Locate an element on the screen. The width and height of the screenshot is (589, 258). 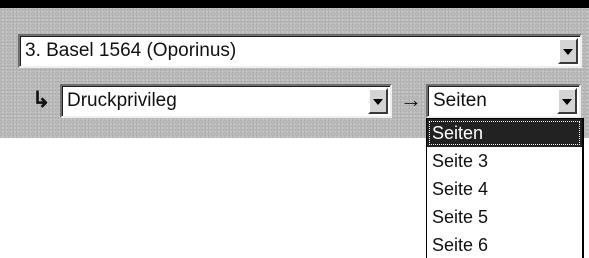
section-dropdown-button is located at coordinates (378, 101).